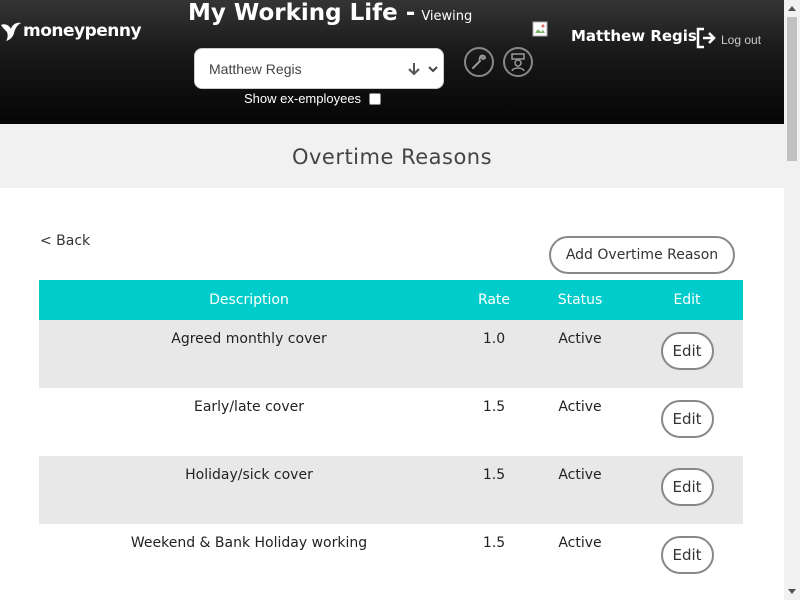 This screenshot has height=600, width=800. I want to click on row-description: Early/late cover, so click(249, 422).